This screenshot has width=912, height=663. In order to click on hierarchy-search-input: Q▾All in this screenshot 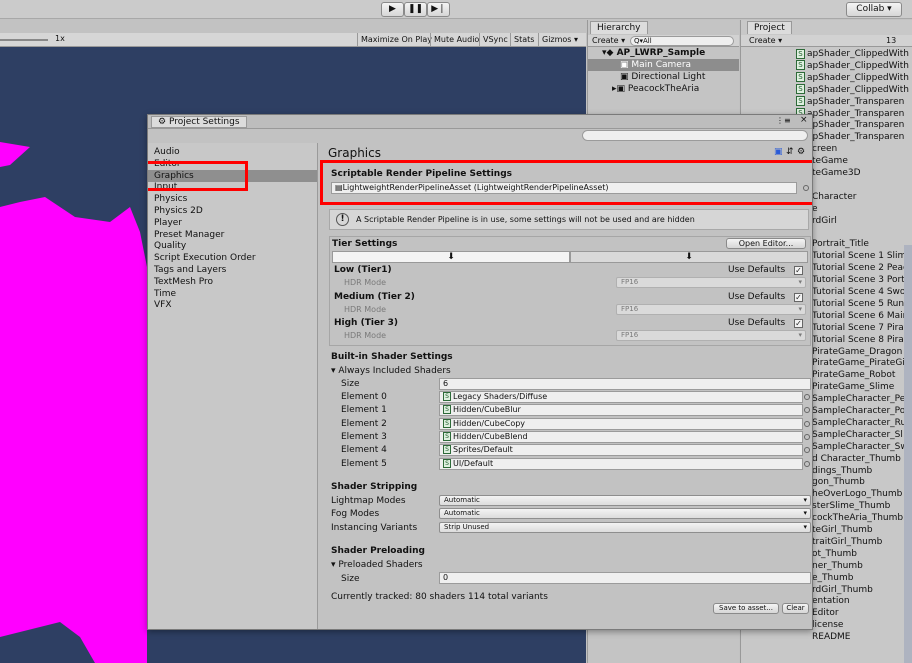, I will do `click(682, 41)`.